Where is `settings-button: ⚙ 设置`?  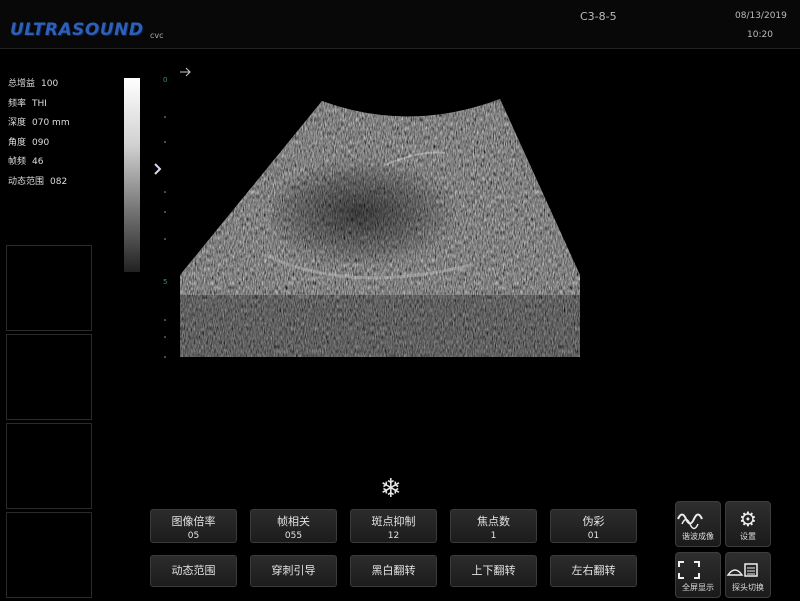 settings-button: ⚙ 设置 is located at coordinates (748, 524).